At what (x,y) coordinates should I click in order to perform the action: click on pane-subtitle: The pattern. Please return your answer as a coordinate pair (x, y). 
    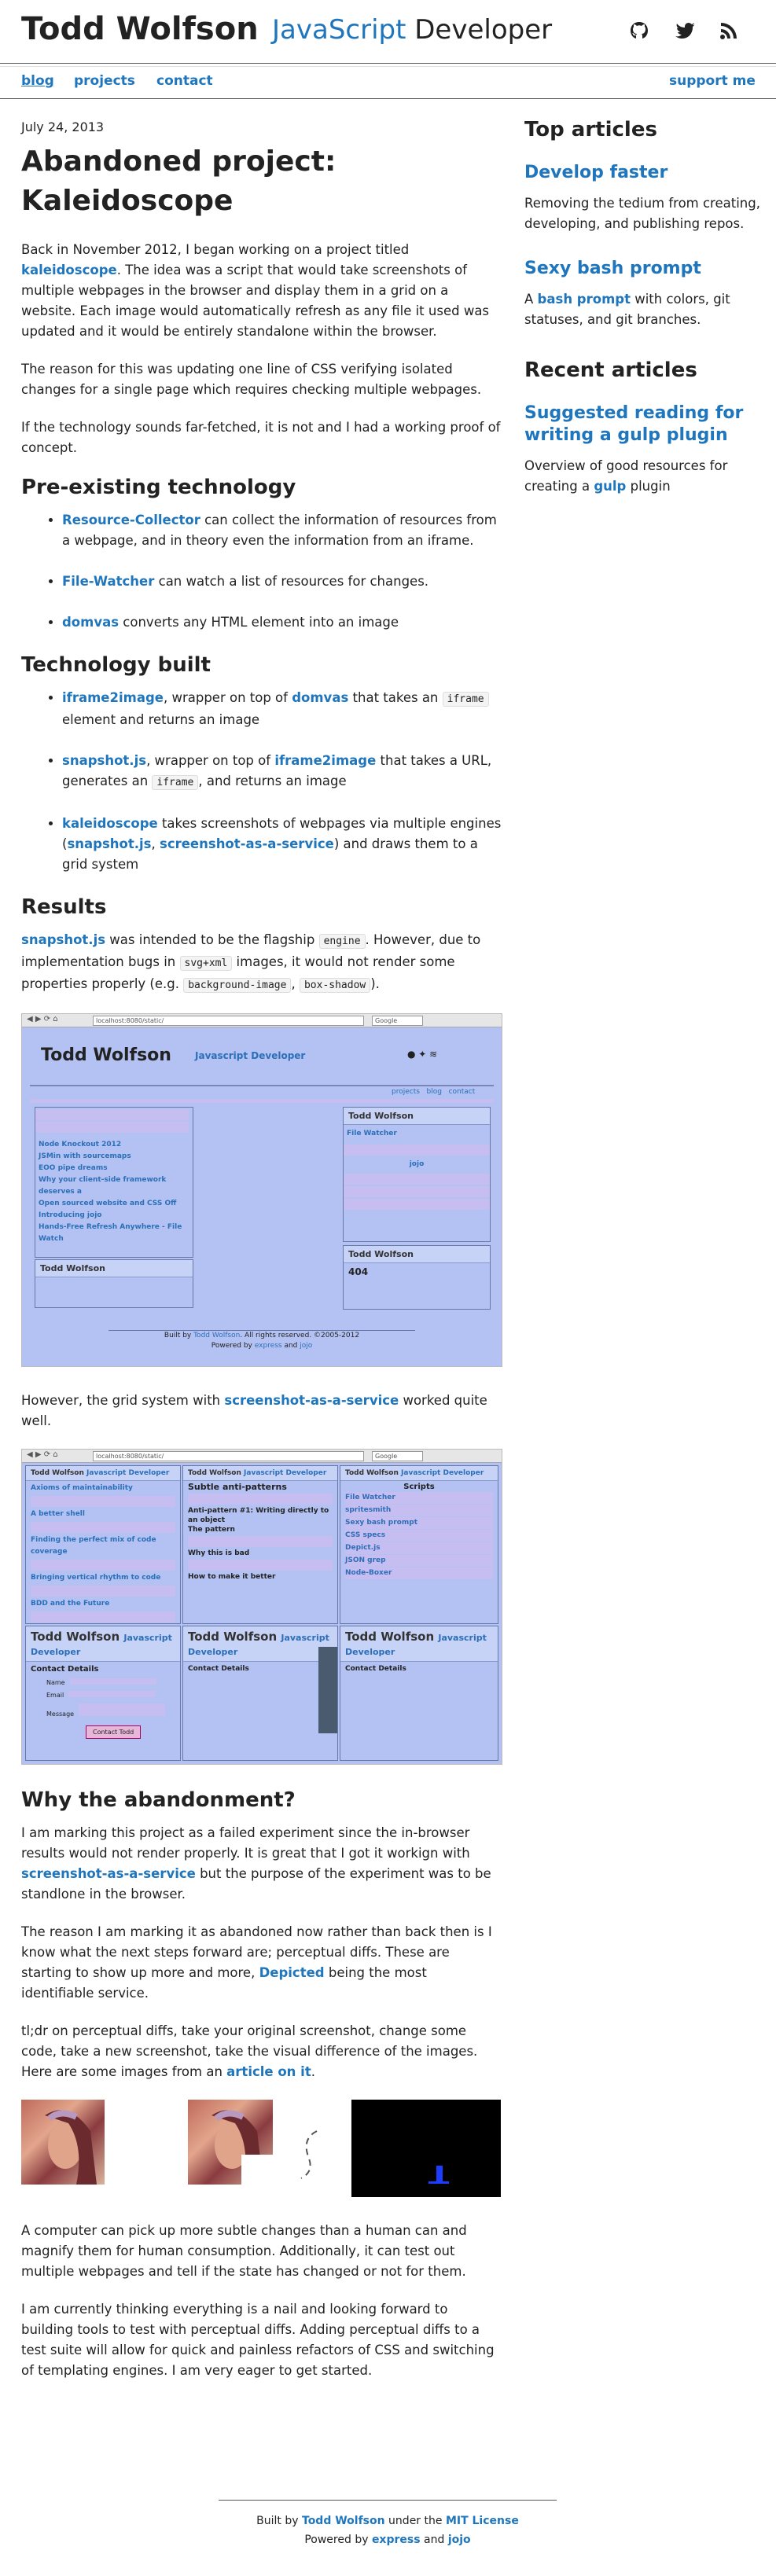
    Looking at the image, I should click on (211, 1530).